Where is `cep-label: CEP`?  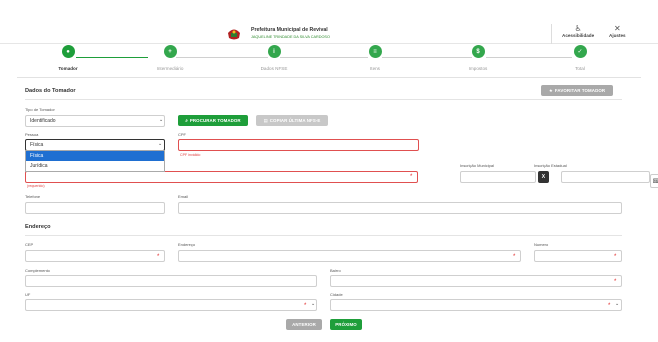 cep-label: CEP is located at coordinates (29, 244).